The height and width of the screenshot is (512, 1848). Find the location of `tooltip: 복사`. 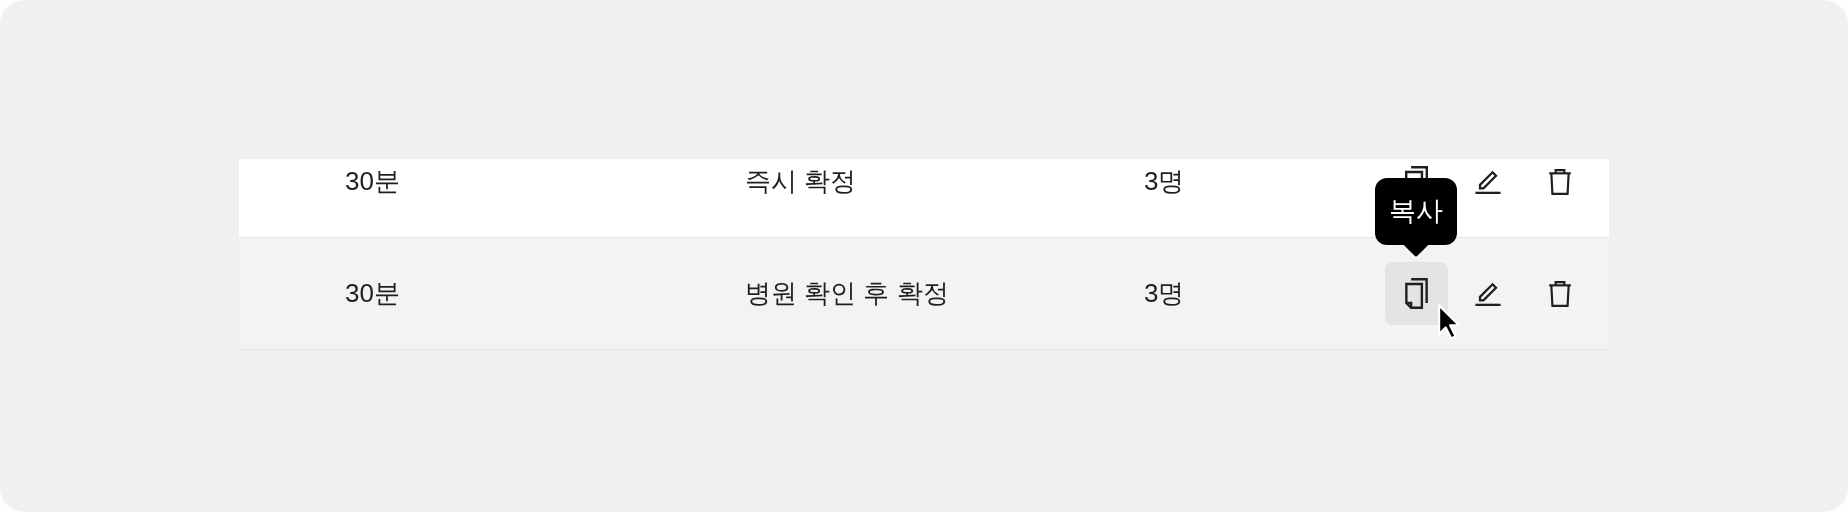

tooltip: 복사 is located at coordinates (1416, 211).